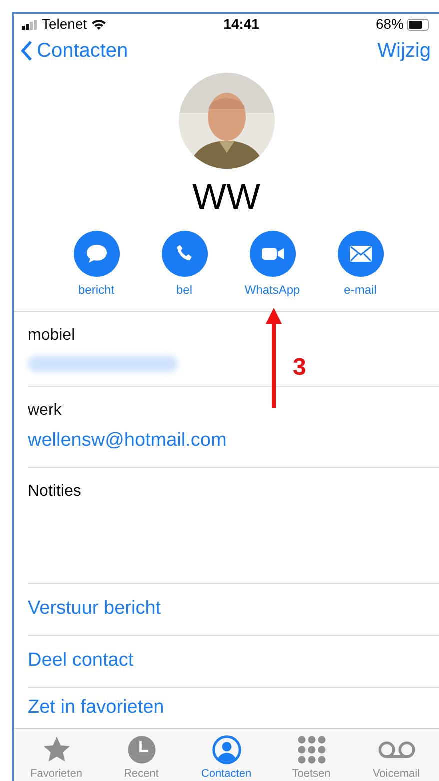  Describe the element at coordinates (404, 51) in the screenshot. I see `edit-button: Wijzig` at that location.